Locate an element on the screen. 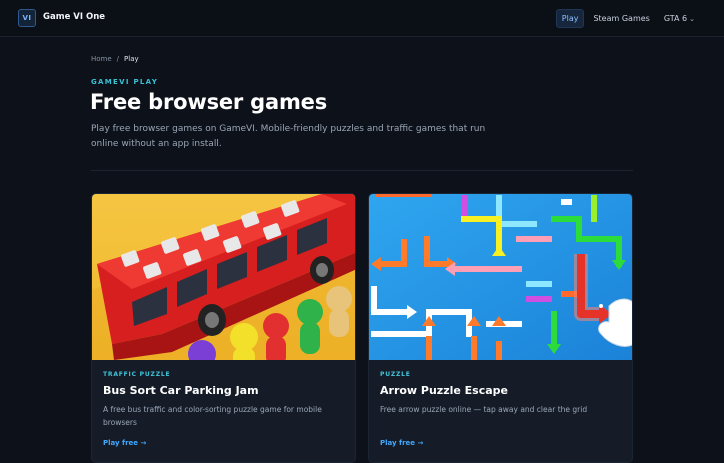  nav-gta6-dropdown: GTA 6 ⌄ is located at coordinates (679, 18).